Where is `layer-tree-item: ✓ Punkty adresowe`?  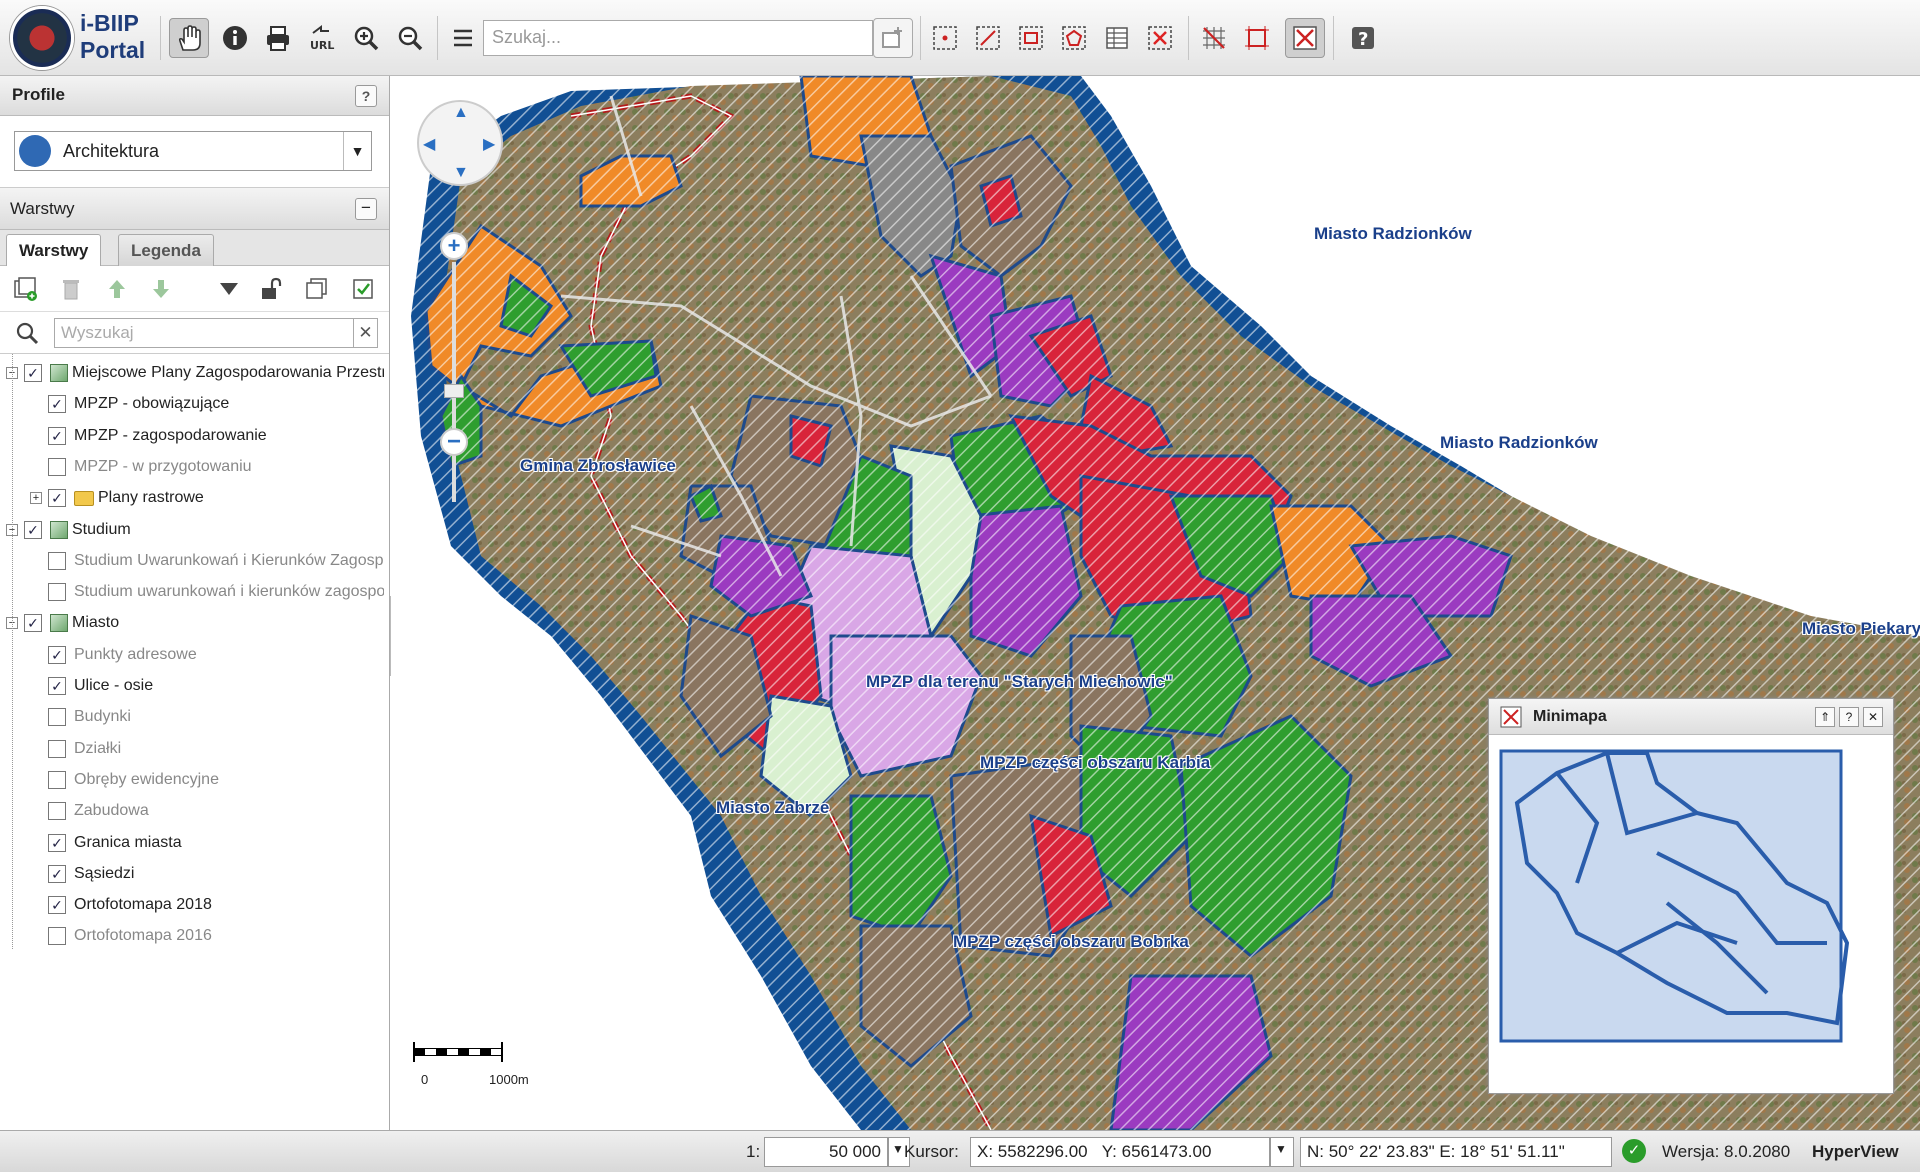 layer-tree-item: ✓ Punkty adresowe is located at coordinates (194, 656).